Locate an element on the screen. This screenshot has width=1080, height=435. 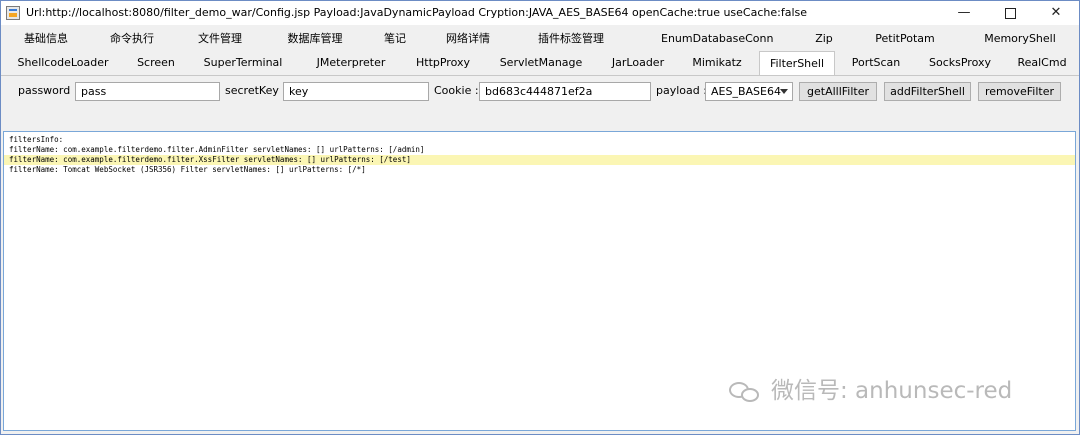
tab-divider is located at coordinates (540, 75).